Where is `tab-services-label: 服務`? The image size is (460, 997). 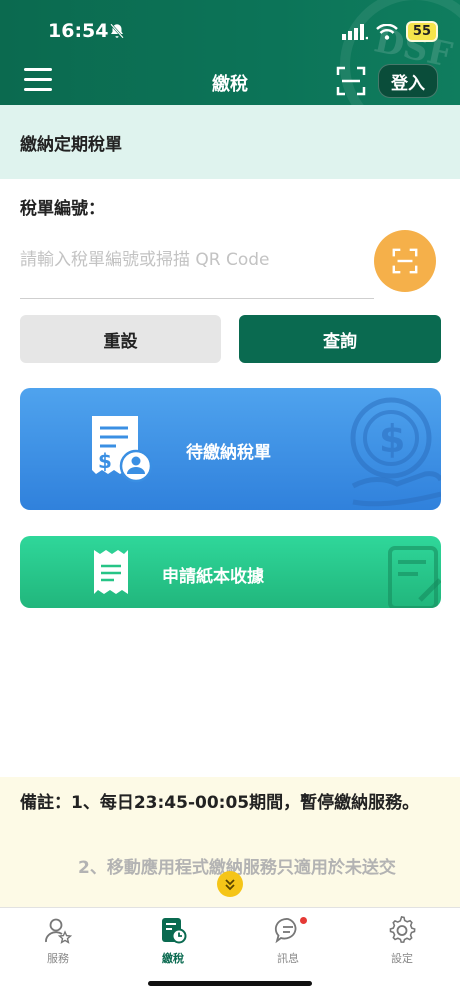
tab-services-label: 服務 is located at coordinates (58, 958).